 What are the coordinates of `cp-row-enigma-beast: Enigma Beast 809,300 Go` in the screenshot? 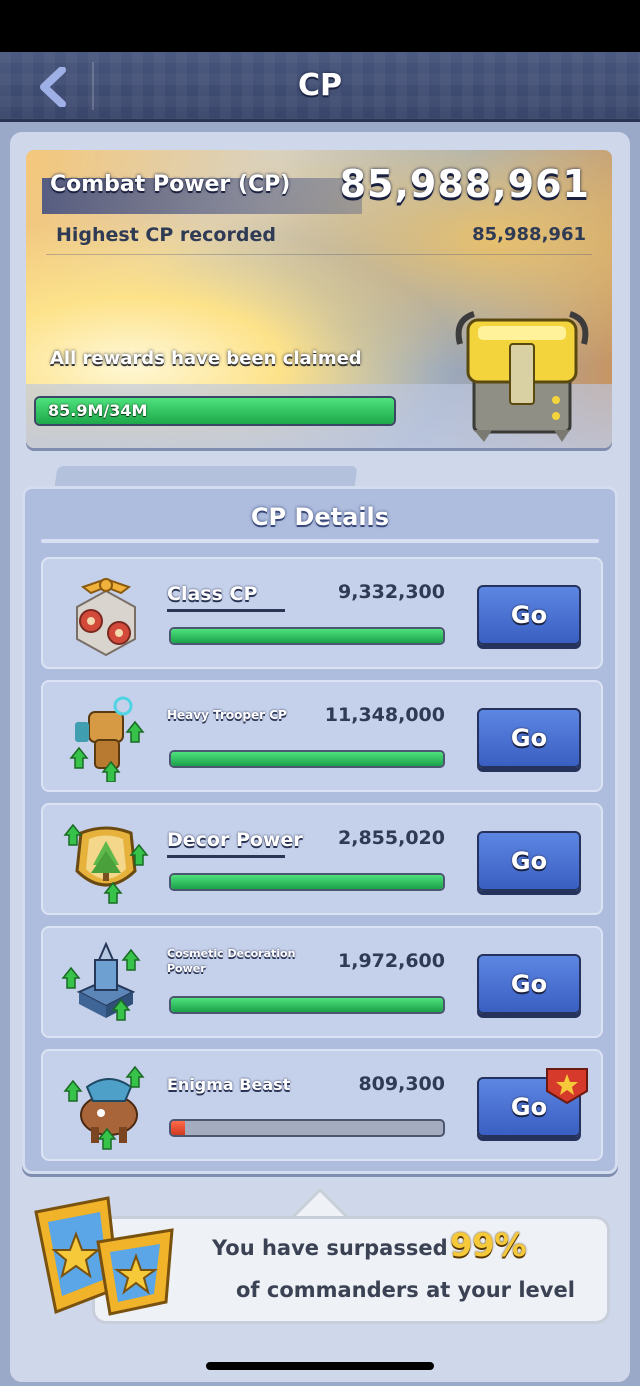 It's located at (322, 1105).